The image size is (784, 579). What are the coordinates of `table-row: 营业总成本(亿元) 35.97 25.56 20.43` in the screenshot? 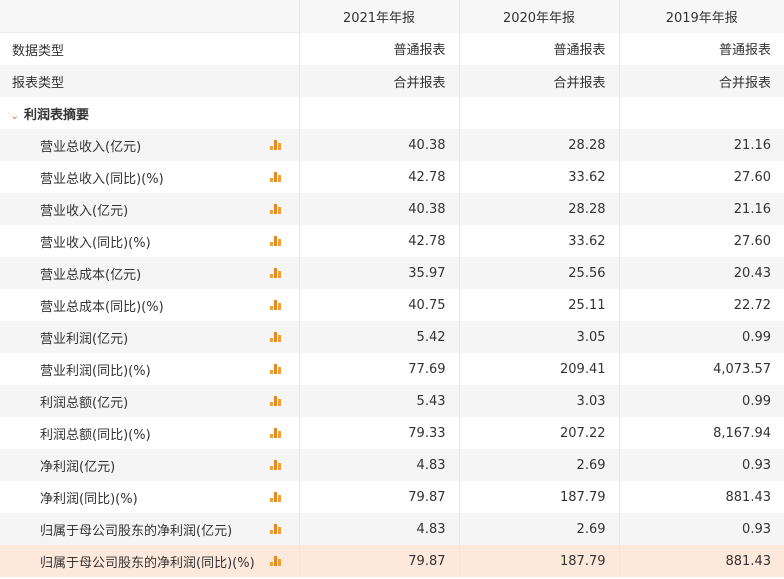 It's located at (392, 273).